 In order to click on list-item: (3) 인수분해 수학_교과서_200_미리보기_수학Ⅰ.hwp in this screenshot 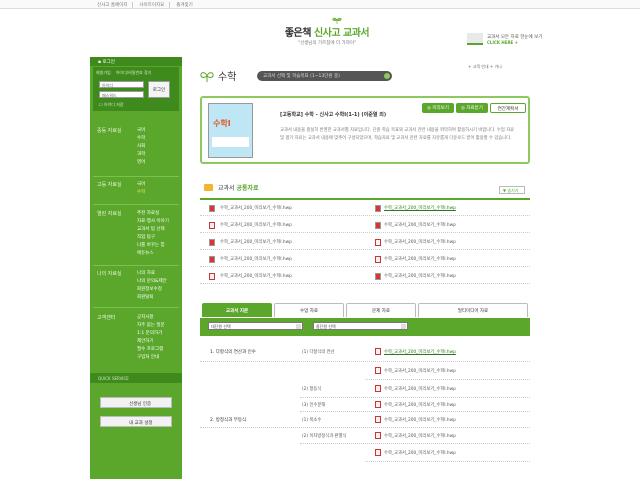, I will do `click(415, 405)`.